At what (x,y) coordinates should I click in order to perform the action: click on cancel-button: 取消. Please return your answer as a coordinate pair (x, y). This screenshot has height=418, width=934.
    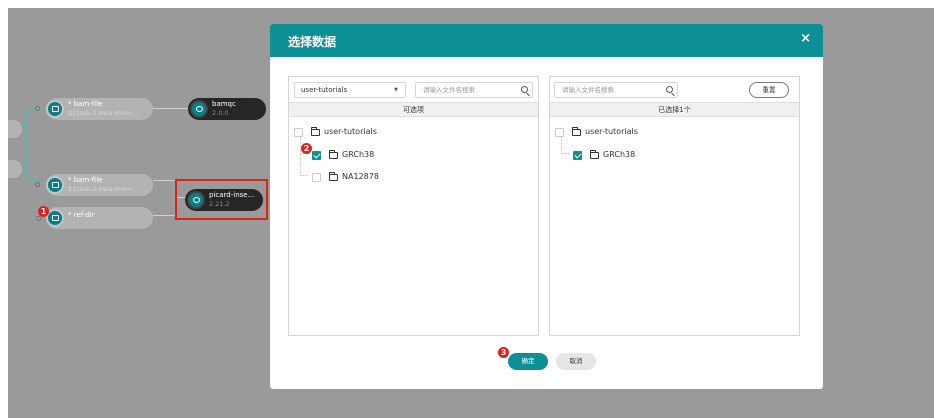
    Looking at the image, I should click on (576, 361).